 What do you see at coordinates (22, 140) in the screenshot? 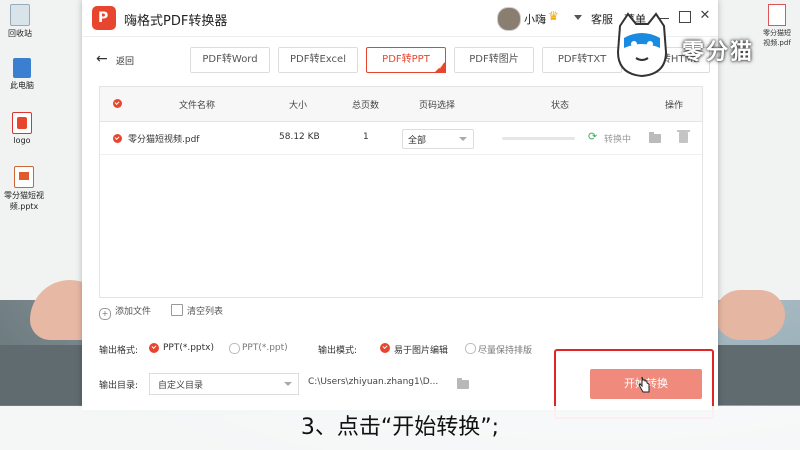
I see `desktop-icon-label: logo` at bounding box center [22, 140].